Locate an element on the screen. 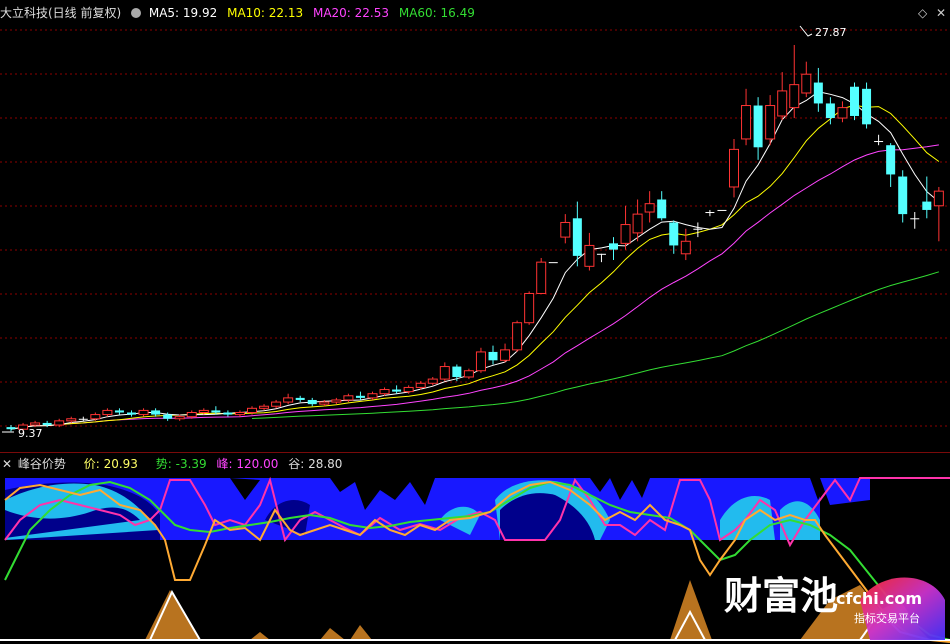 The width and height of the screenshot is (950, 644). peak-value: 峰: 120.00 is located at coordinates (247, 464).